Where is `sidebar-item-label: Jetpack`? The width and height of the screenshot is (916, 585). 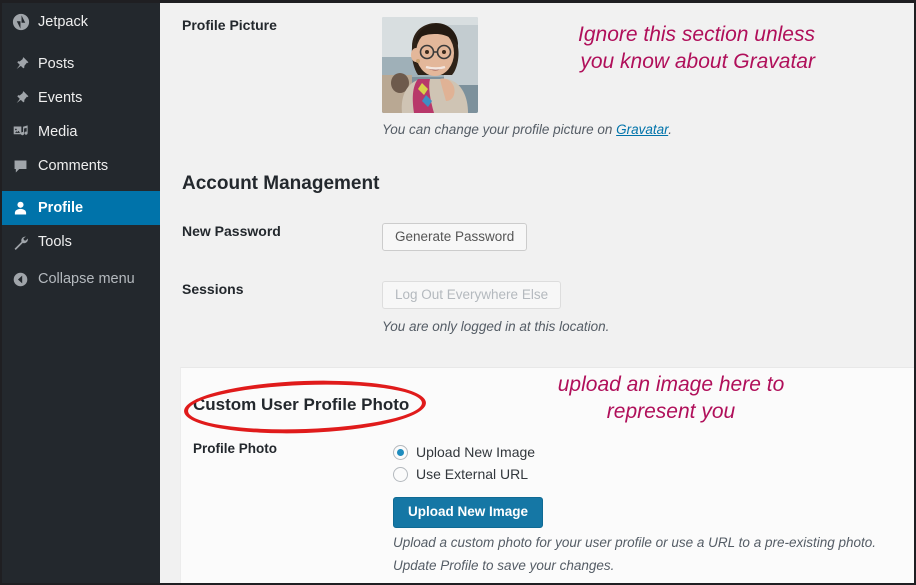 sidebar-item-label: Jetpack is located at coordinates (63, 22).